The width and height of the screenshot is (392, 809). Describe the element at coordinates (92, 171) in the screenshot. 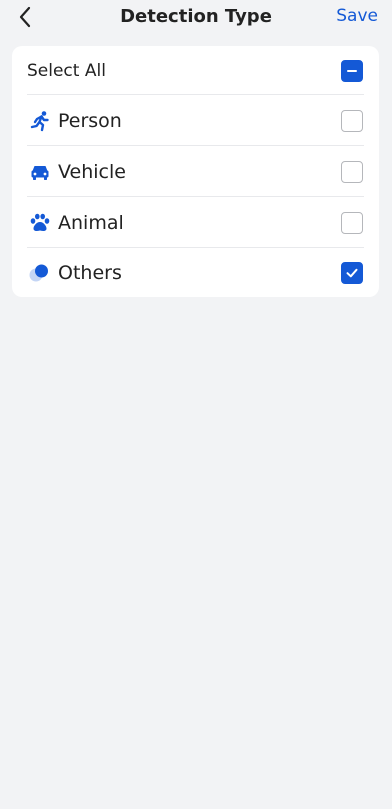

I see `option-label: Vehicle` at that location.